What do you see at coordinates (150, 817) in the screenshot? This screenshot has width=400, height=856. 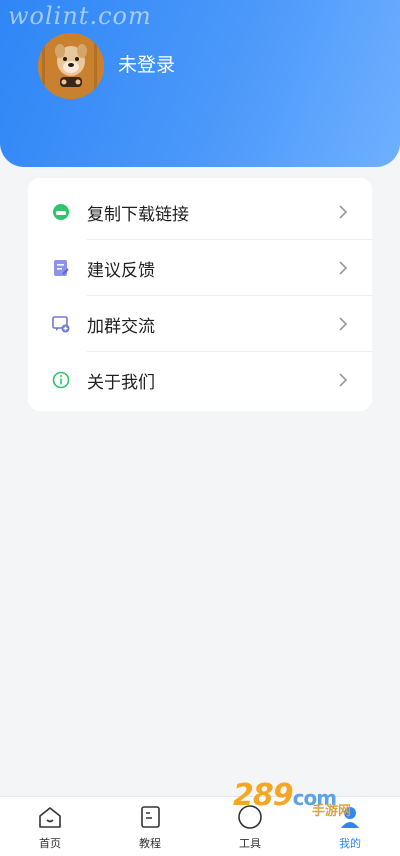 I see `tutorial-icon` at bounding box center [150, 817].